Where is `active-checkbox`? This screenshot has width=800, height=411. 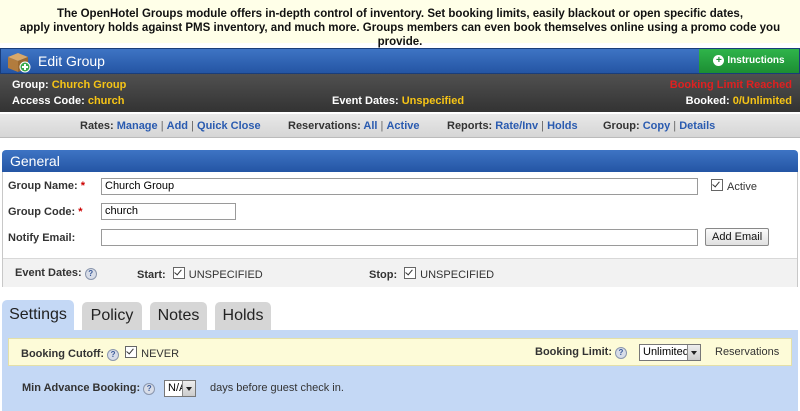
active-checkbox is located at coordinates (717, 185).